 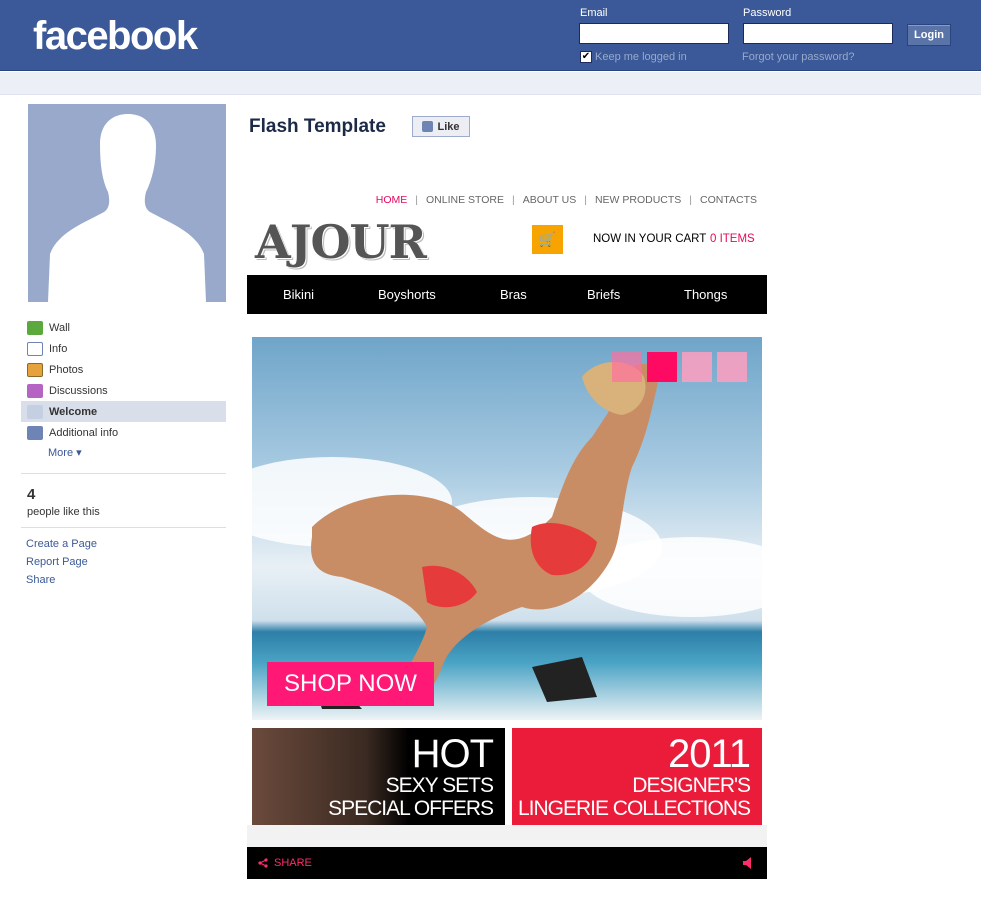 I want to click on promo-line: SPECIAL OFFERS, so click(x=411, y=808).